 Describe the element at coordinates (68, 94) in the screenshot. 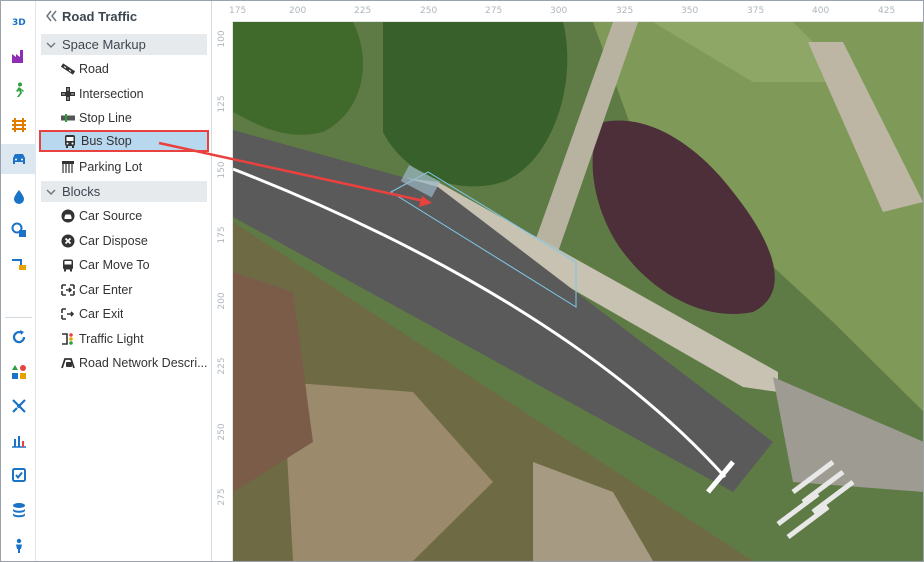

I see `intersection-icon` at that location.